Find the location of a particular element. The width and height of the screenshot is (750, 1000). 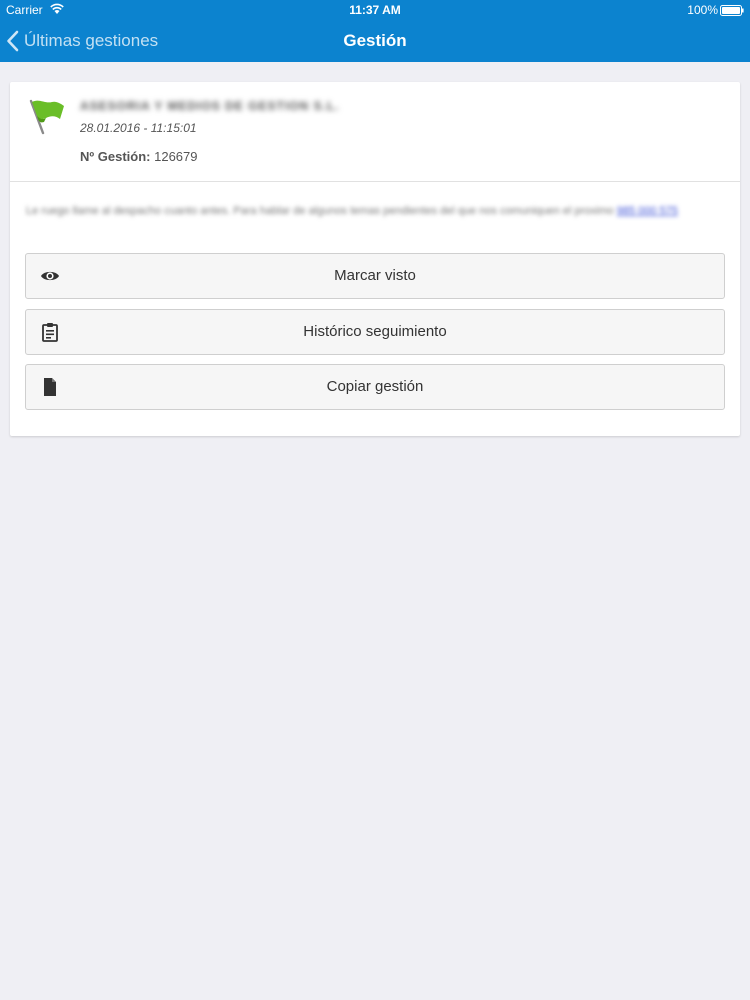

mark-seen-label: Marcar visto is located at coordinates (375, 275).